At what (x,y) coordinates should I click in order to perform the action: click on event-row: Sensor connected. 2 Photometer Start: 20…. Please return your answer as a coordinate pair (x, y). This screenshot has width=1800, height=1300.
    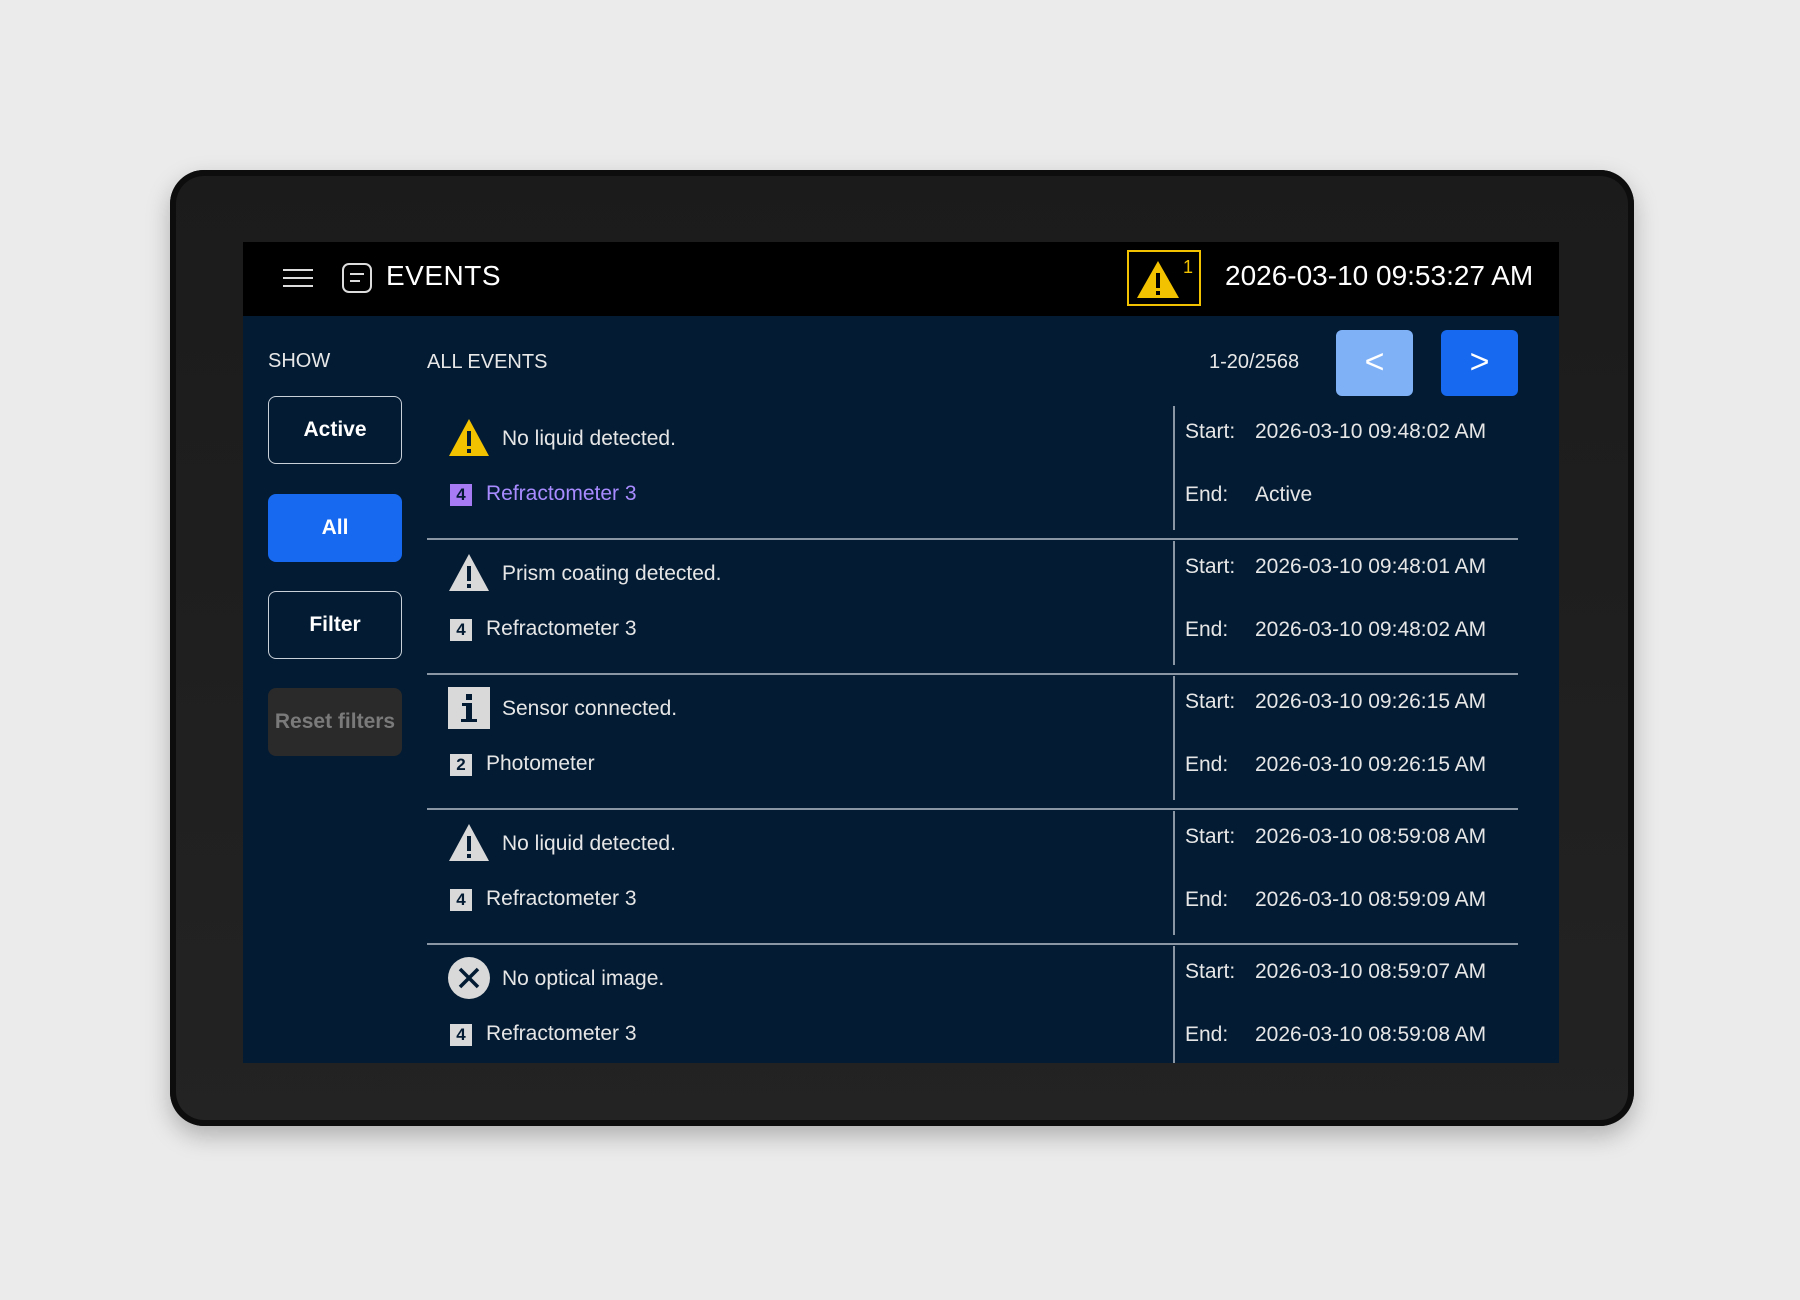
    Looking at the image, I should click on (972, 743).